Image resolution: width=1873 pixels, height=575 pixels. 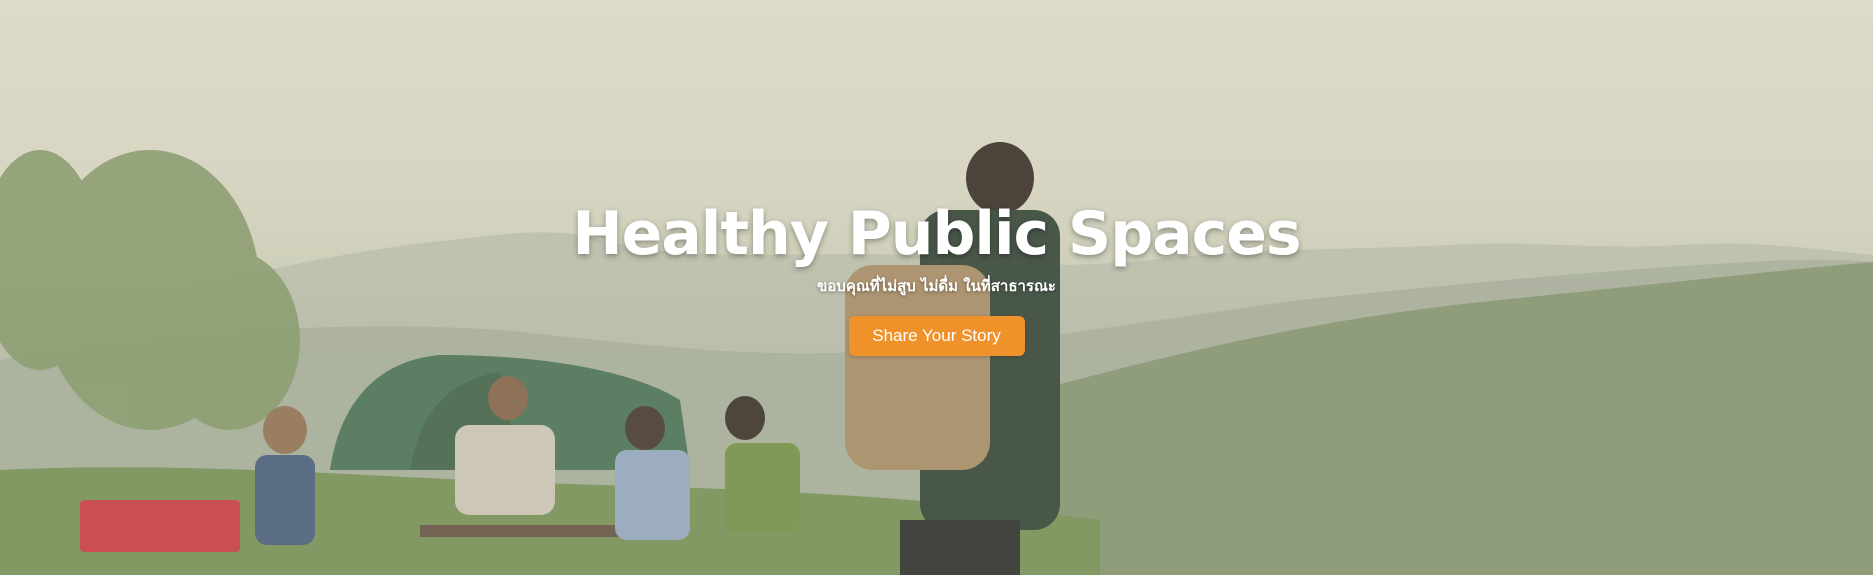 What do you see at coordinates (936, 336) in the screenshot?
I see `share-your-story-button: Share Your Story` at bounding box center [936, 336].